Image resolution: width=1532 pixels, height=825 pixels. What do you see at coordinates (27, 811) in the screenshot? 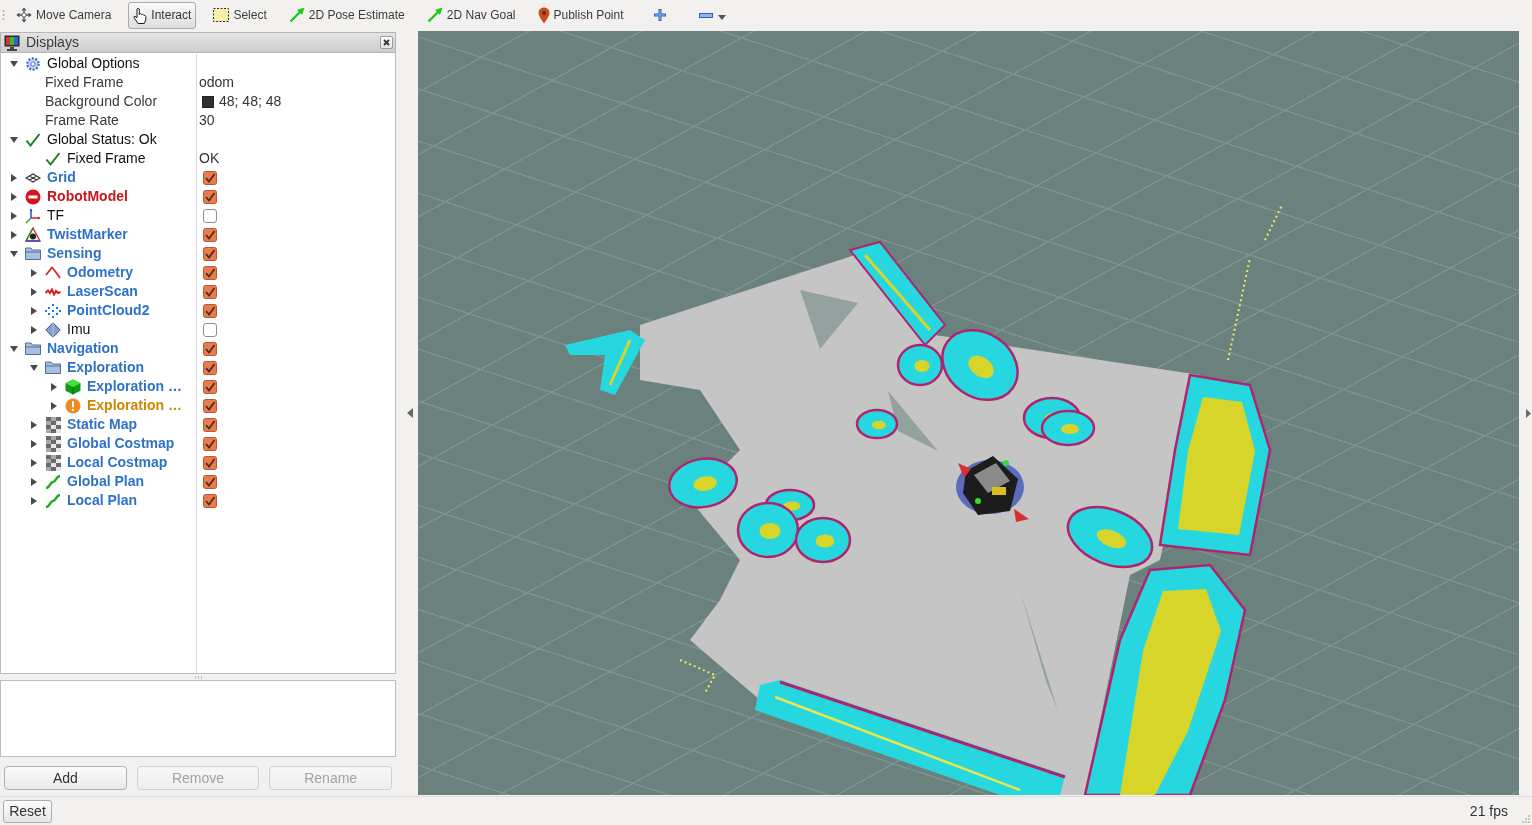
I see `reset-button: Reset` at bounding box center [27, 811].